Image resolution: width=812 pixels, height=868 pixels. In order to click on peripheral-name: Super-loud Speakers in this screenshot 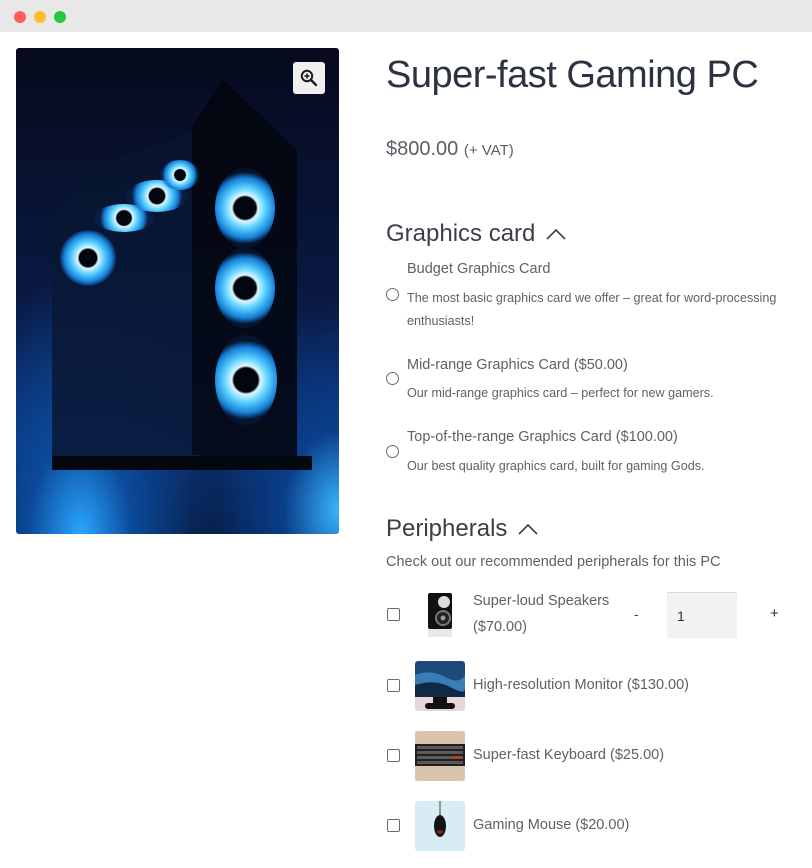, I will do `click(541, 601)`.